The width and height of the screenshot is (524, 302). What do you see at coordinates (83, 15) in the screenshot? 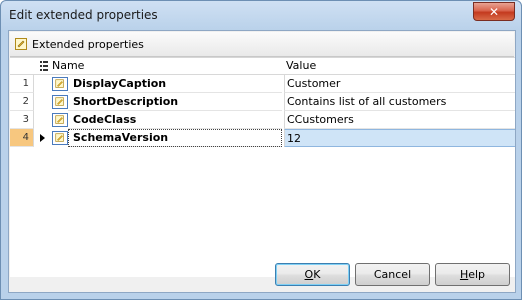
I see `window-title: Edit extended properties` at bounding box center [83, 15].